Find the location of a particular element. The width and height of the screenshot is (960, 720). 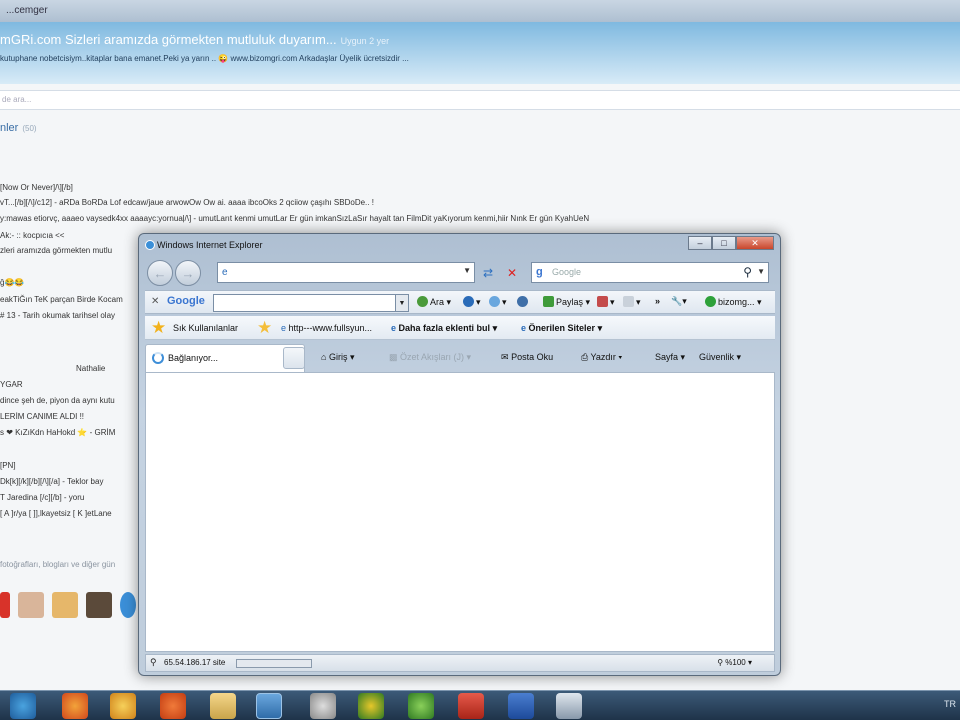

google-search-button: Ara ▾ is located at coordinates (434, 302).